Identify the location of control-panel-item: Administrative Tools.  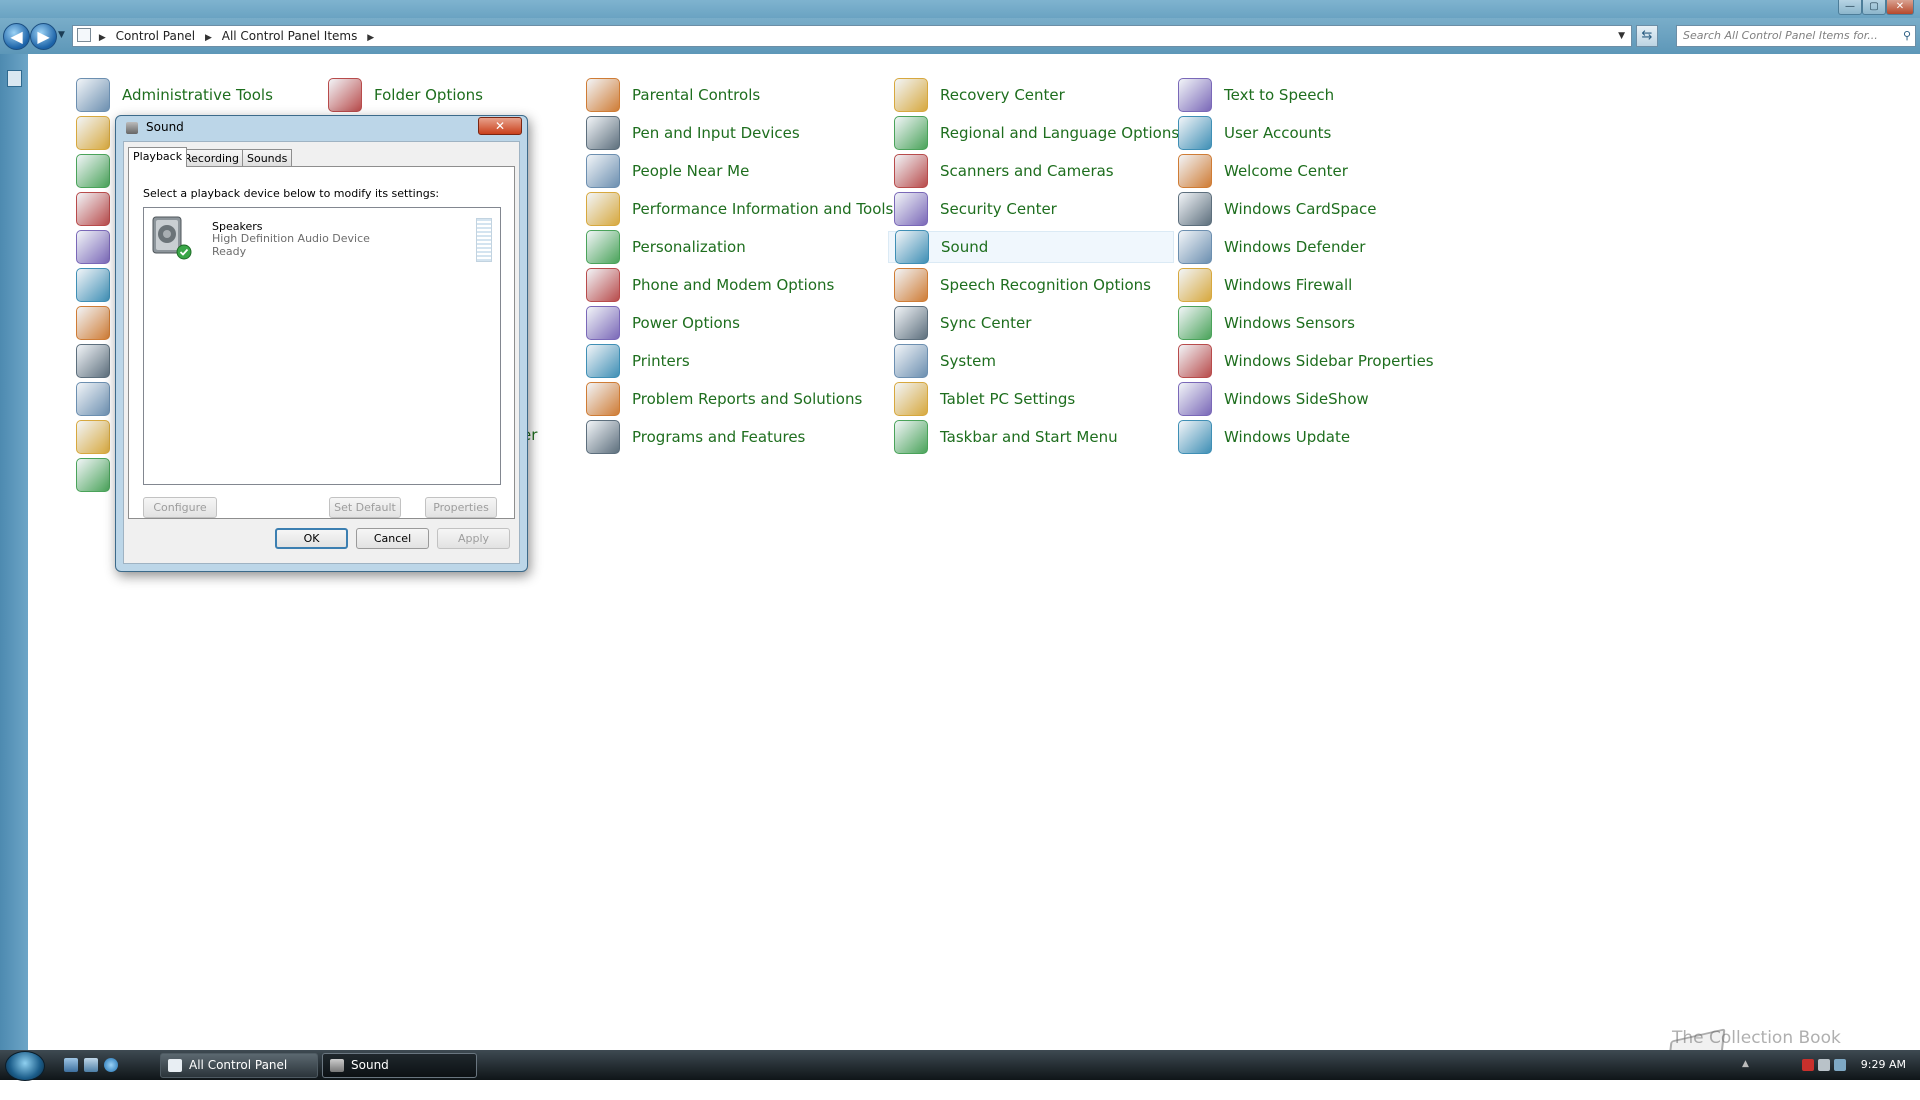
(174, 95).